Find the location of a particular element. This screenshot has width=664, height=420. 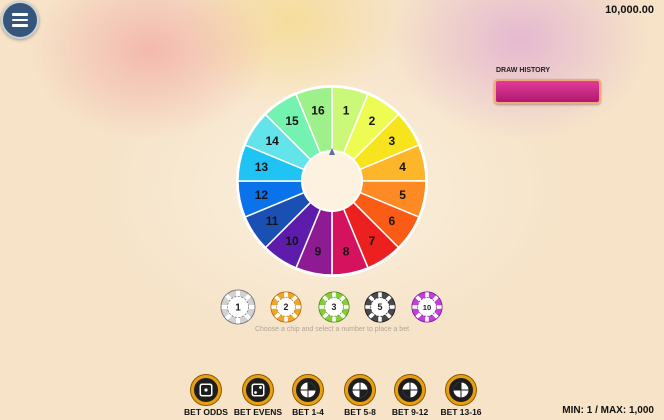

wheel-number: 4 is located at coordinates (402, 167).